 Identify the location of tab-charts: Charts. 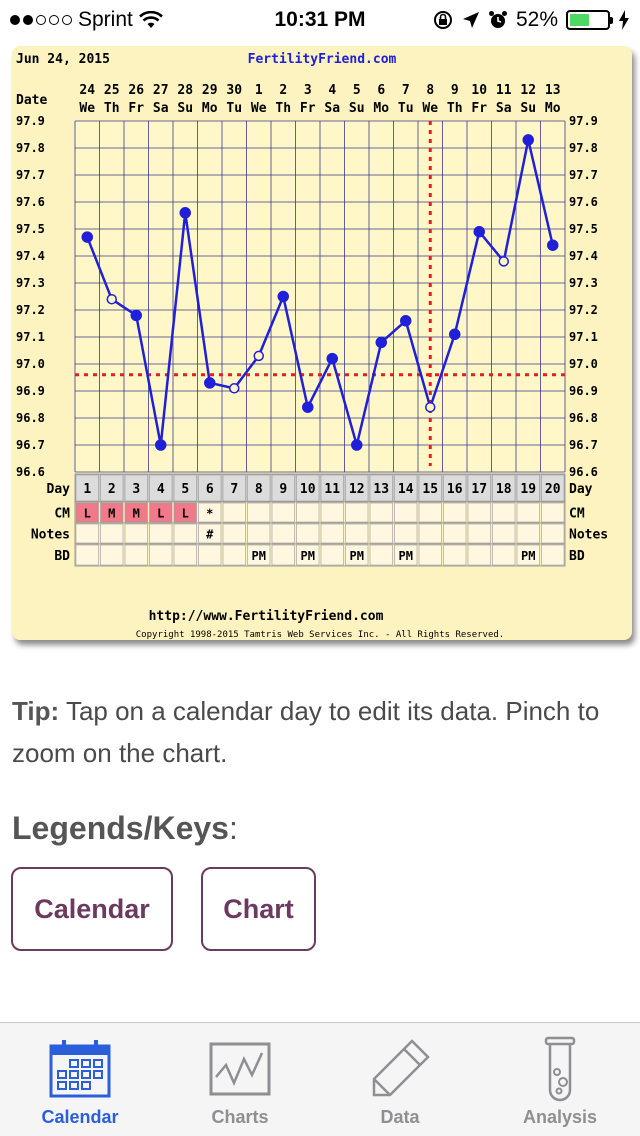
(240, 1079).